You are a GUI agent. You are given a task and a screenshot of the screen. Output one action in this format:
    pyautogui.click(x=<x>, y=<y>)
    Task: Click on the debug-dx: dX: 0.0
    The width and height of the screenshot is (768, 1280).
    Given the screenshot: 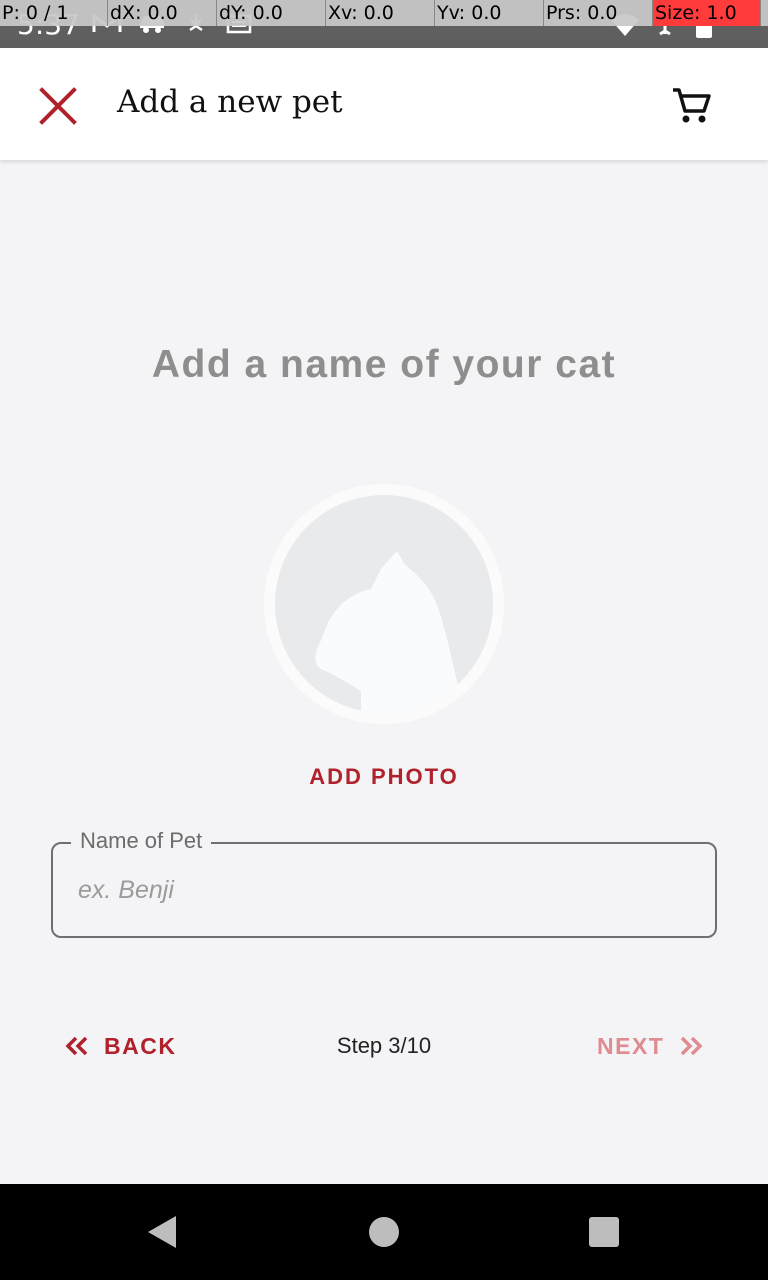 What is the action you would take?
    pyautogui.click(x=162, y=13)
    